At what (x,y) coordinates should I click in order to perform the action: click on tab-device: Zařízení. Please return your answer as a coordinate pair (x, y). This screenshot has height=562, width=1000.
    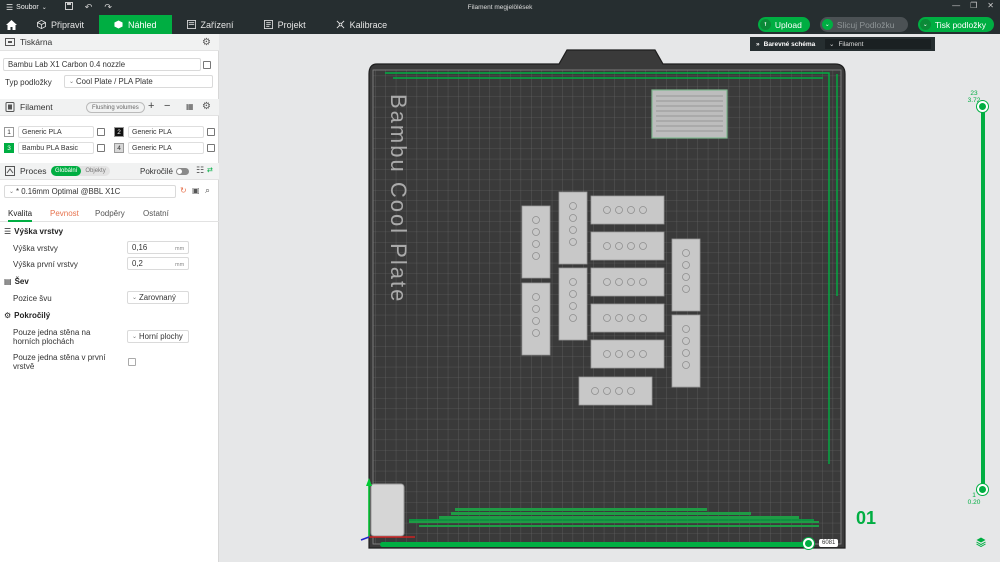
    Looking at the image, I should click on (210, 24).